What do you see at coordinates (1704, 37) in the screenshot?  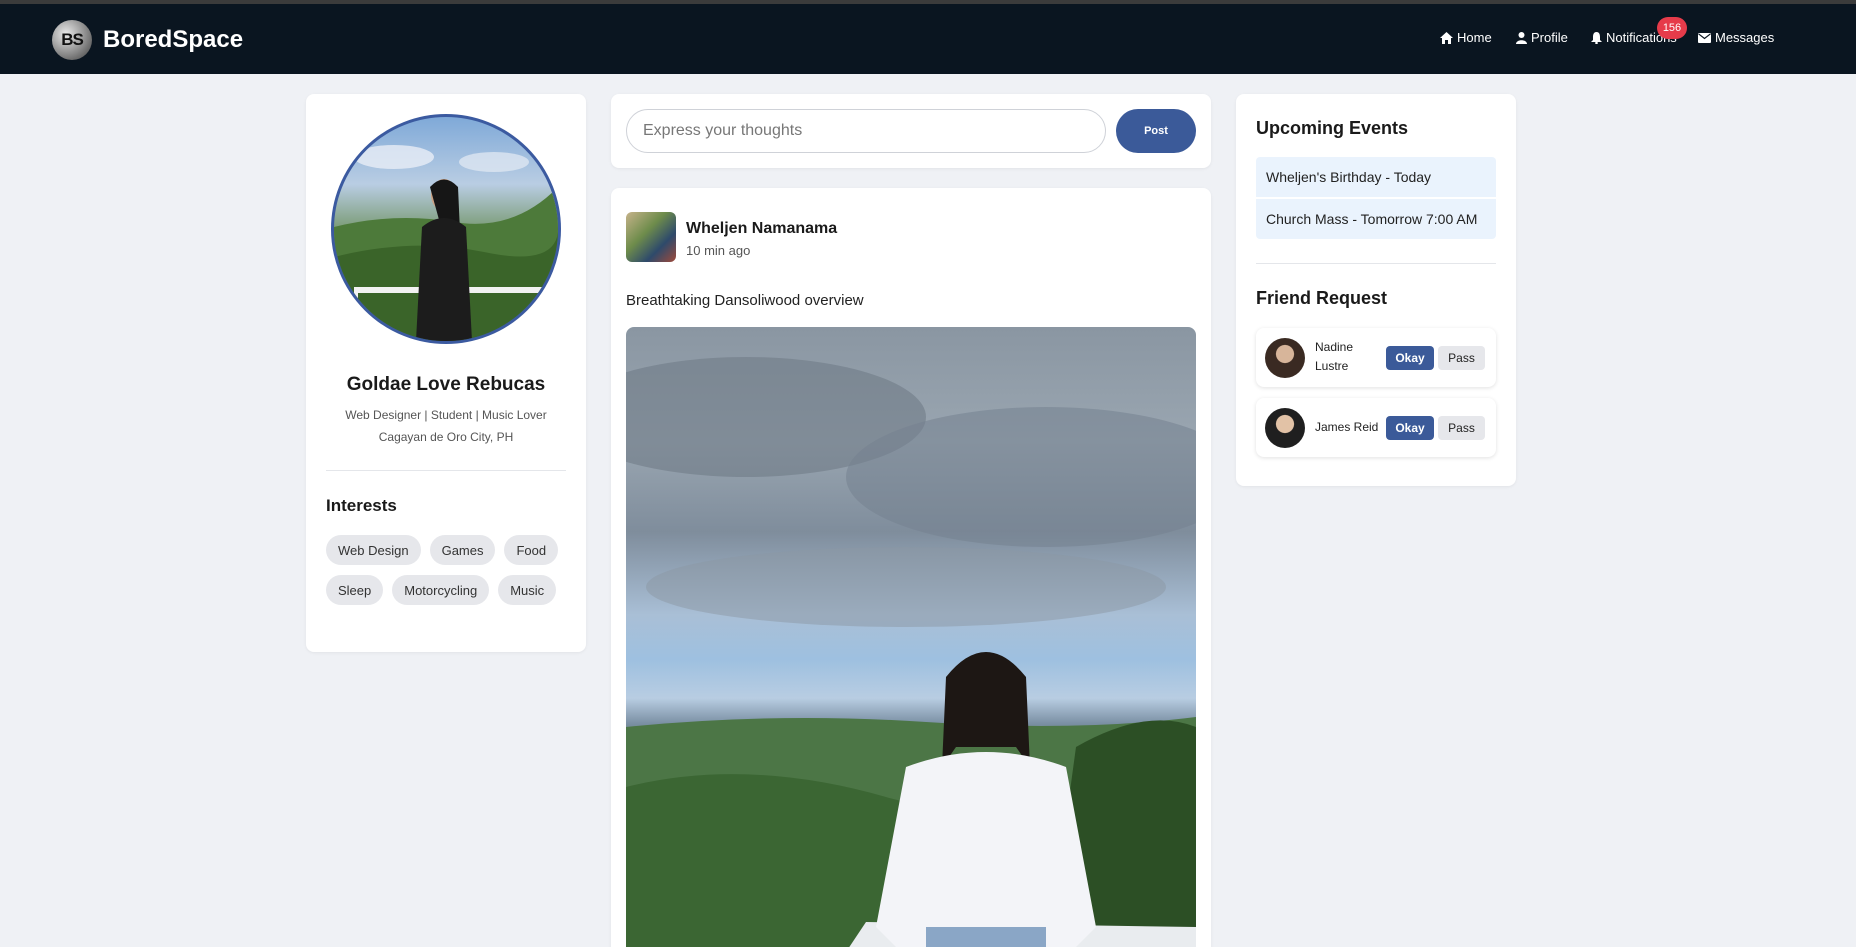 I see `envelope-icon` at bounding box center [1704, 37].